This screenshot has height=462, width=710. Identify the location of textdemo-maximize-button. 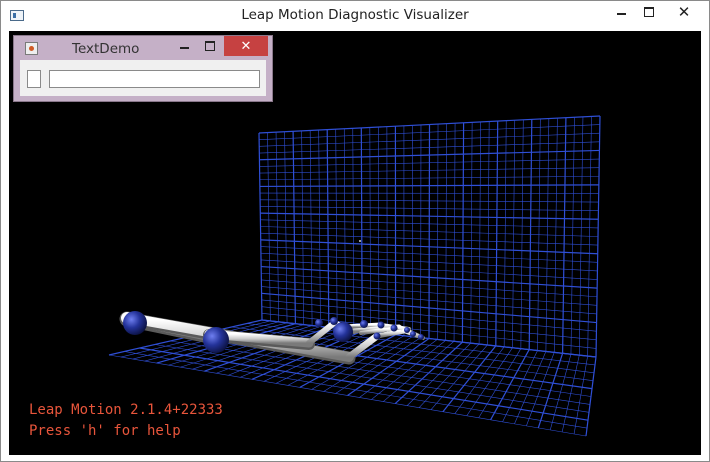
(210, 46).